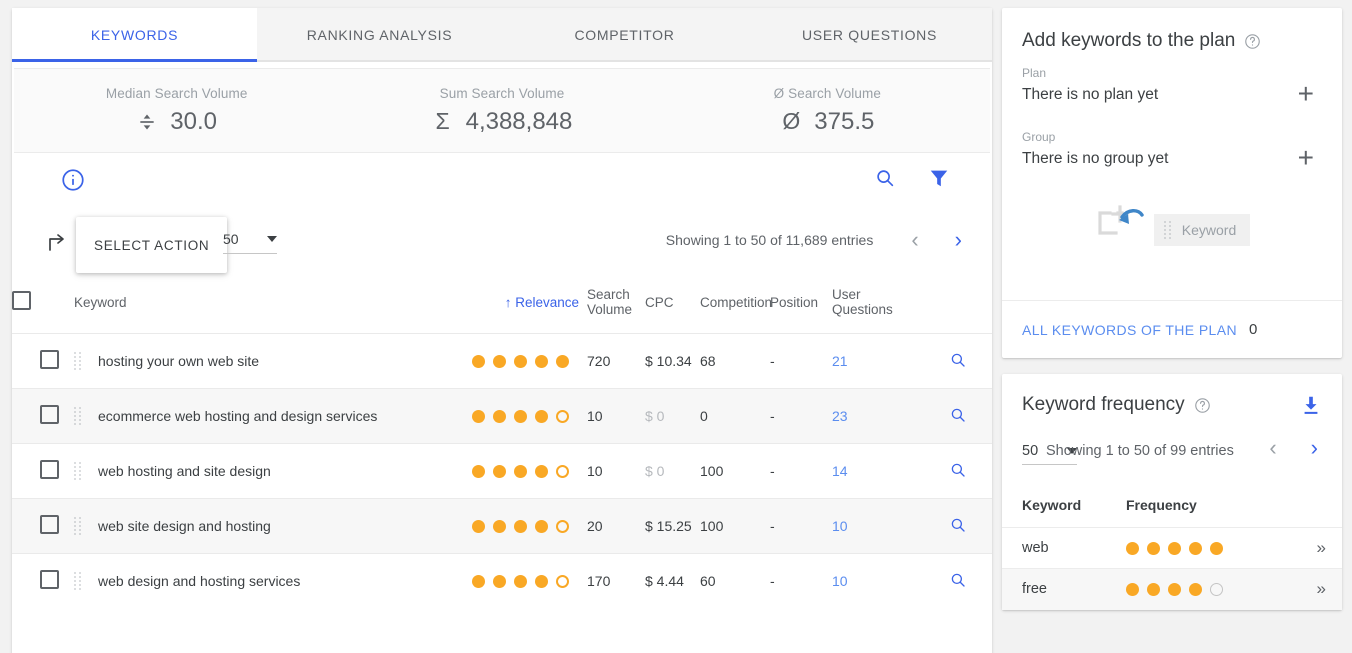 The width and height of the screenshot is (1352, 653). What do you see at coordinates (668, 361) in the screenshot?
I see `row-cpc-text: $ 10.34` at bounding box center [668, 361].